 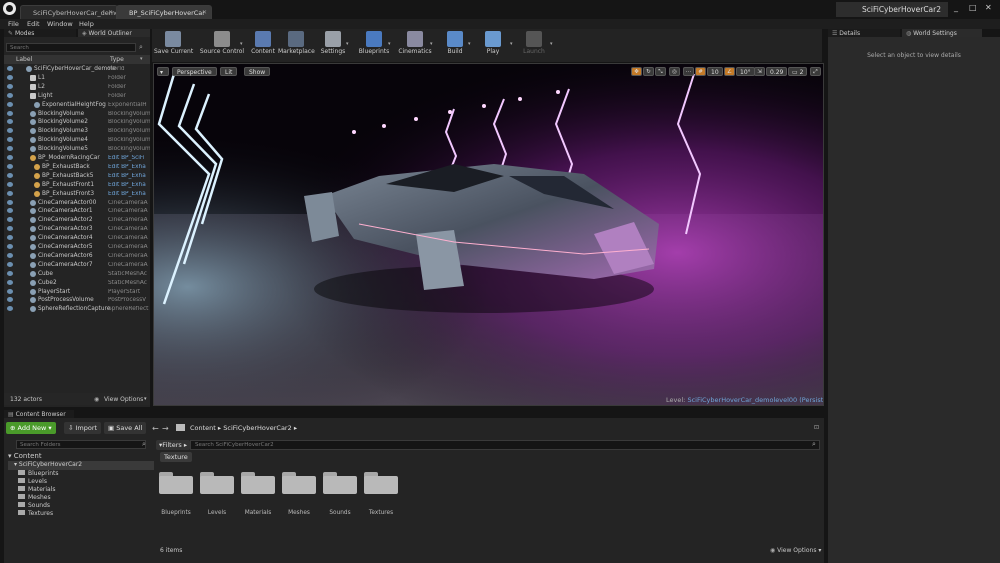 I want to click on tree-project: ▾ SciFiCyberHoverCar2, so click(x=81, y=465).